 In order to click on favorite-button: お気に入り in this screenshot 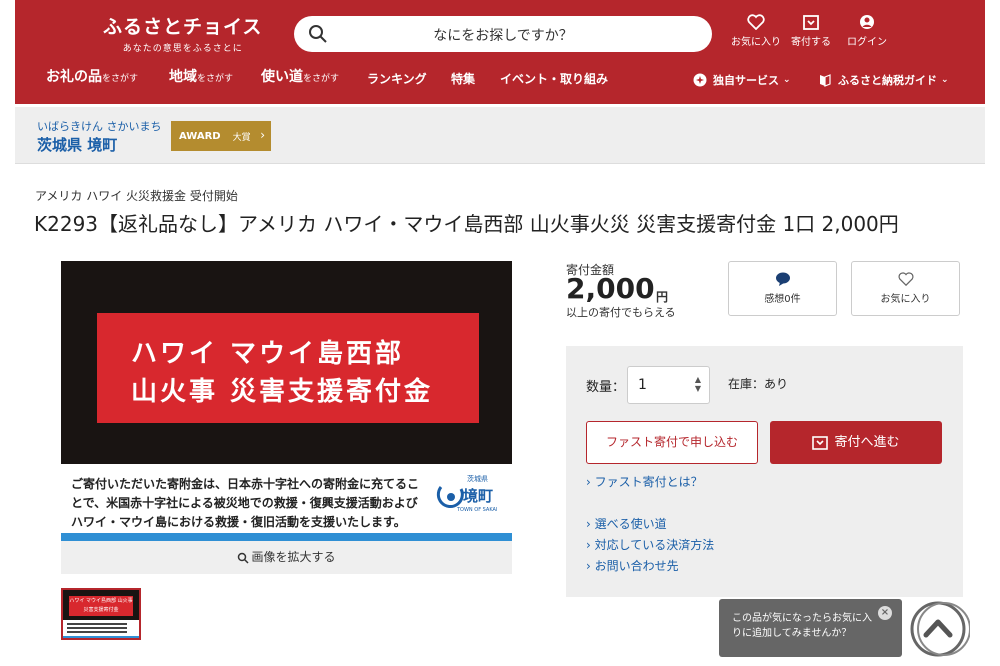, I will do `click(905, 288)`.